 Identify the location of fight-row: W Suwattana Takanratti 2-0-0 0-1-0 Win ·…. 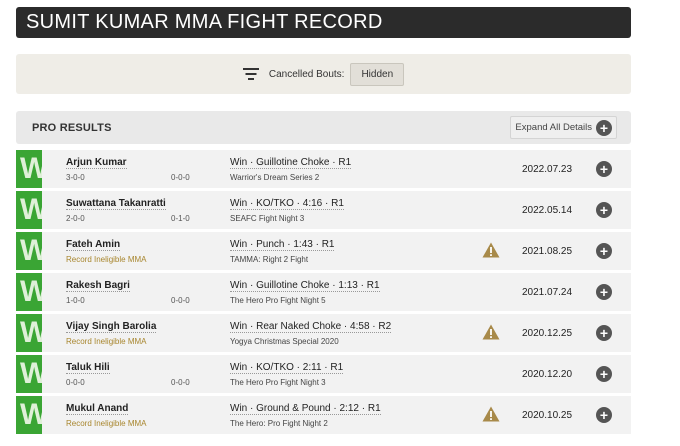
(323, 210).